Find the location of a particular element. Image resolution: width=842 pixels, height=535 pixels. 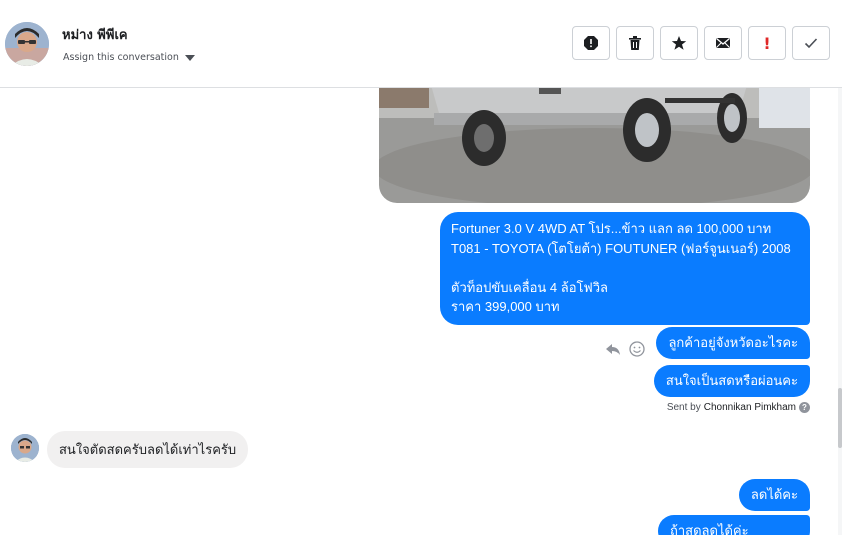

delete-button is located at coordinates (635, 43).